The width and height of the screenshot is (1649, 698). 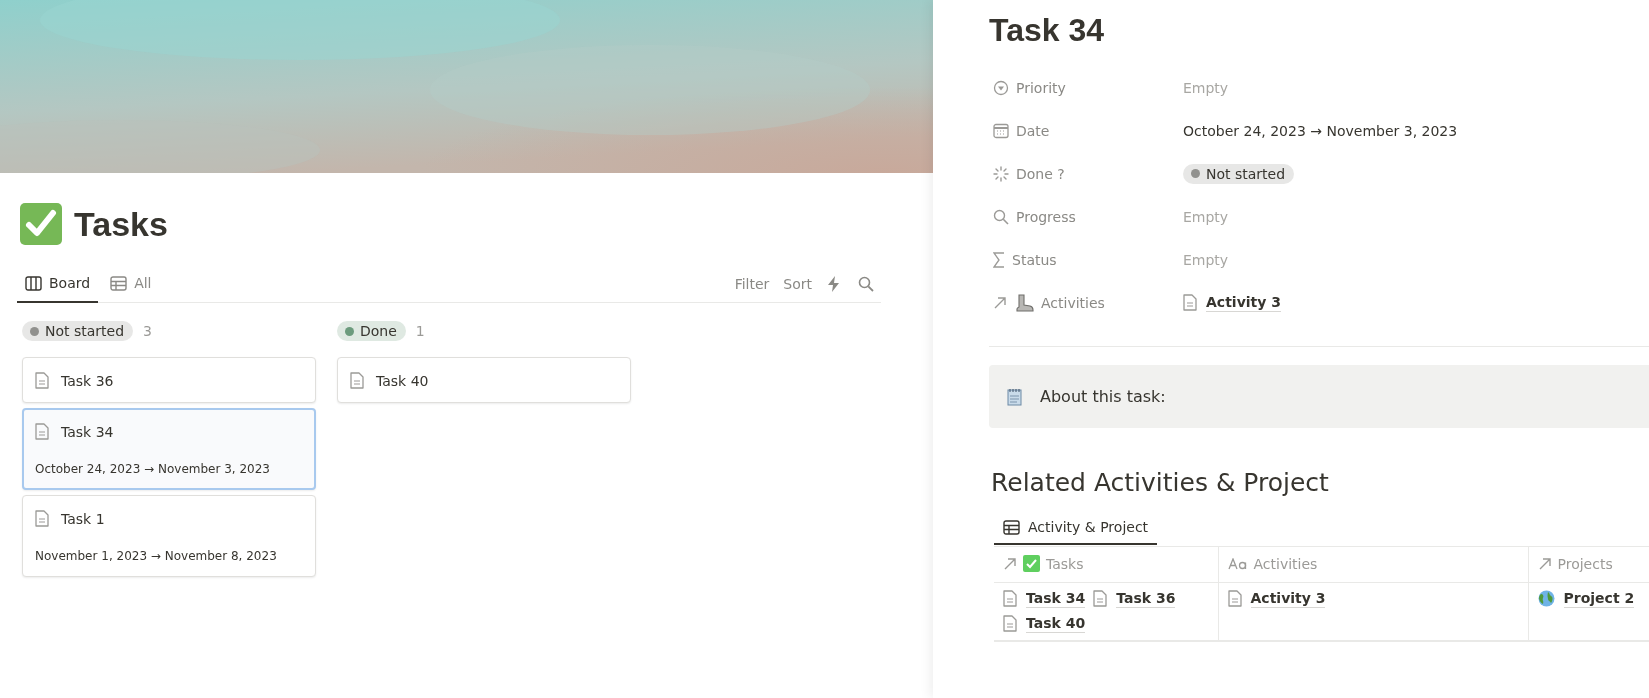 What do you see at coordinates (87, 431) in the screenshot?
I see `card-title: Task 34` at bounding box center [87, 431].